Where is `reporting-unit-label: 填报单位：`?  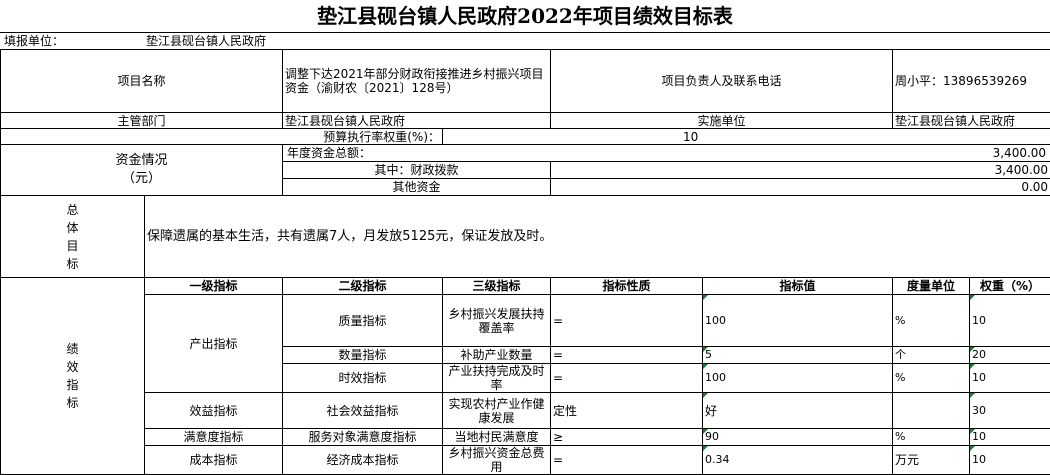
reporting-unit-label: 填报单位： is located at coordinates (34, 41).